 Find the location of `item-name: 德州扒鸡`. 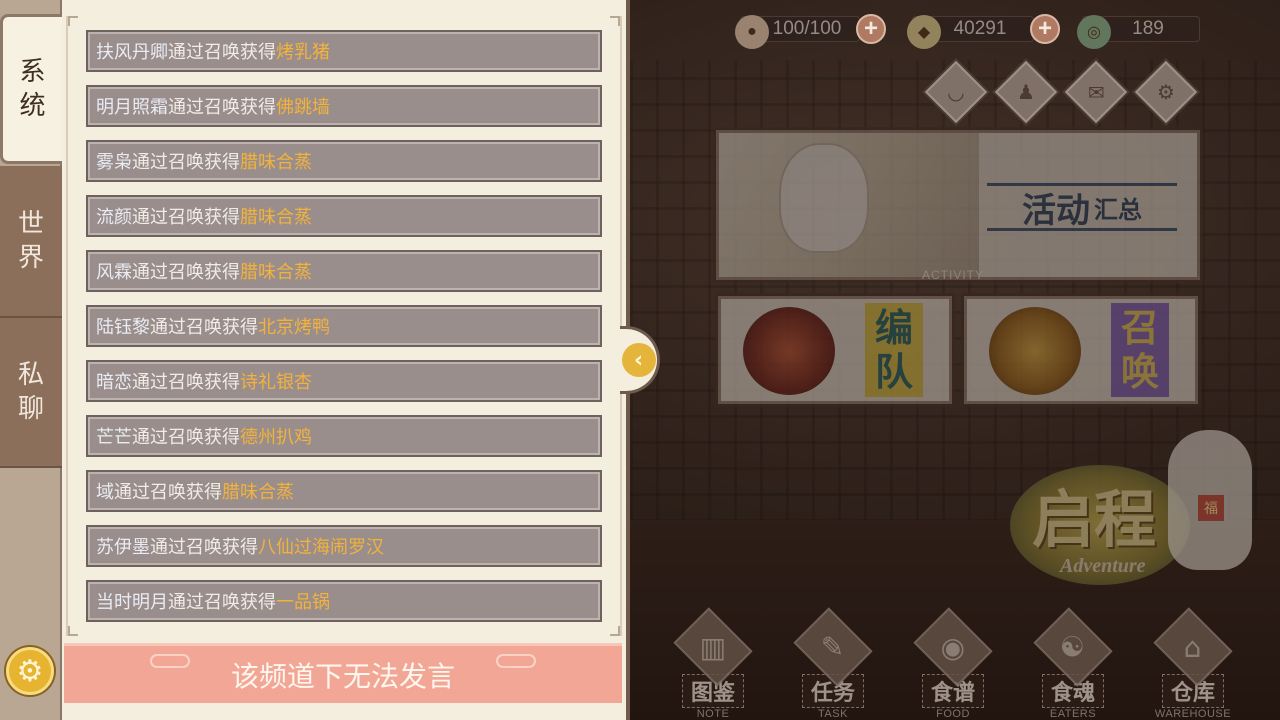

item-name: 德州扒鸡 is located at coordinates (276, 437).